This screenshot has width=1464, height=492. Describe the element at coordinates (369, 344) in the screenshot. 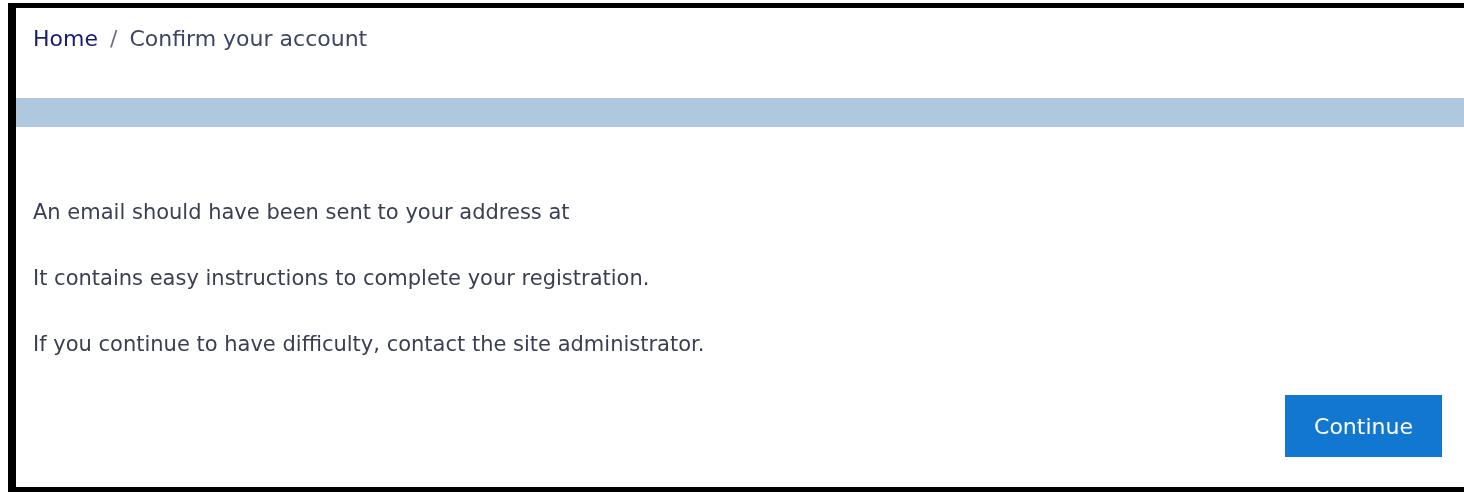

I see `message-text: If you continue to have difficulty, contact the site administrator.` at that location.